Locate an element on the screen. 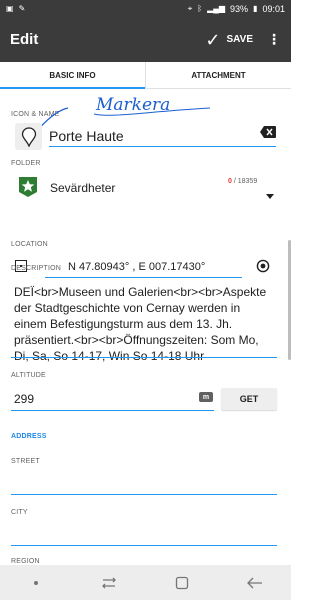  home-shape is located at coordinates (182, 582).